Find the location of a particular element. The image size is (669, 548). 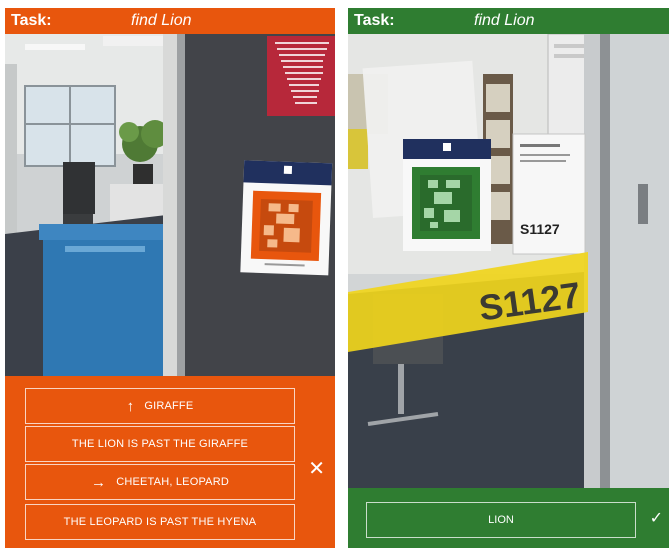

option-giraffe: ↑ GIRAFFE is located at coordinates (160, 406).